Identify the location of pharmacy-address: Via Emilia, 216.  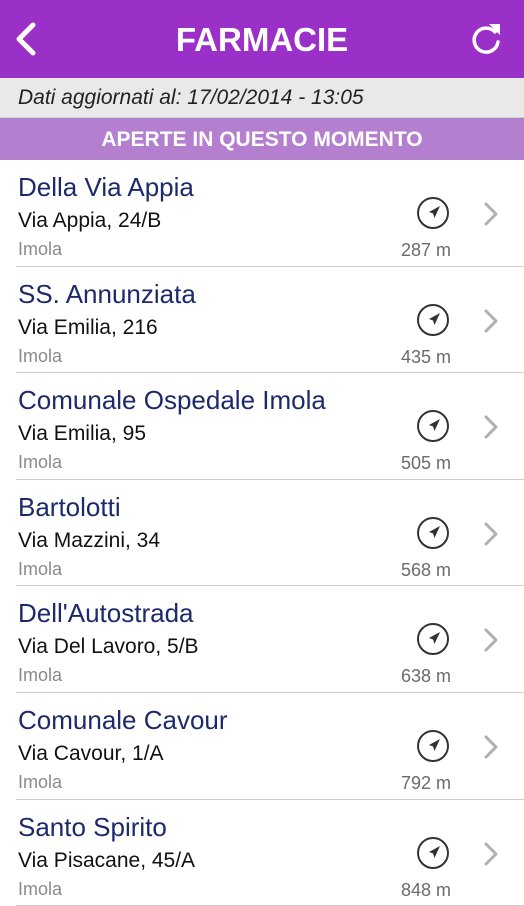
(88, 327).